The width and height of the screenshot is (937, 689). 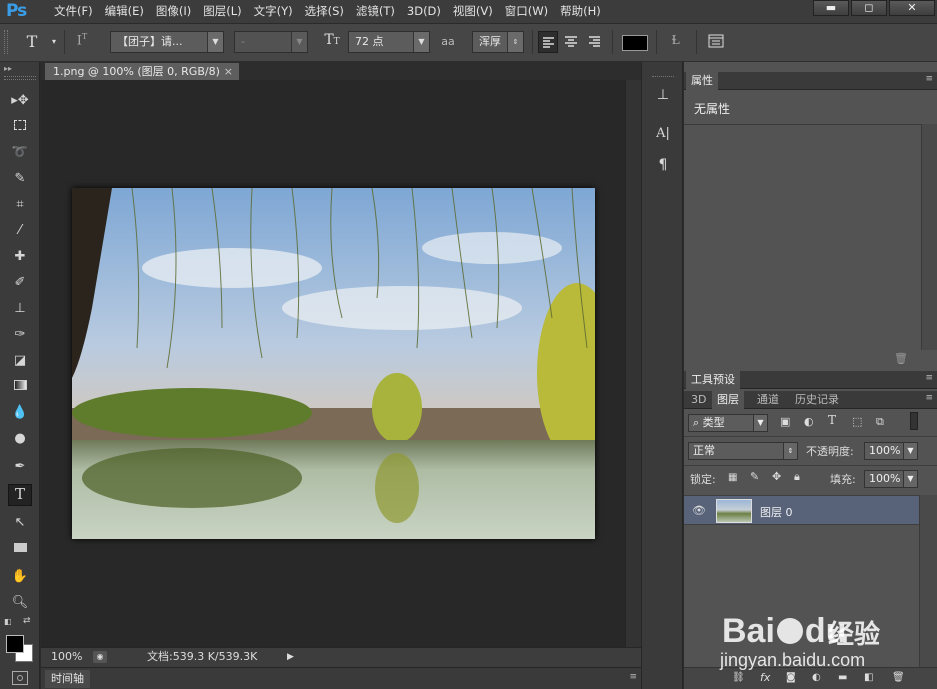 What do you see at coordinates (776, 476) in the screenshot?
I see `lock-position-icon: ✥` at bounding box center [776, 476].